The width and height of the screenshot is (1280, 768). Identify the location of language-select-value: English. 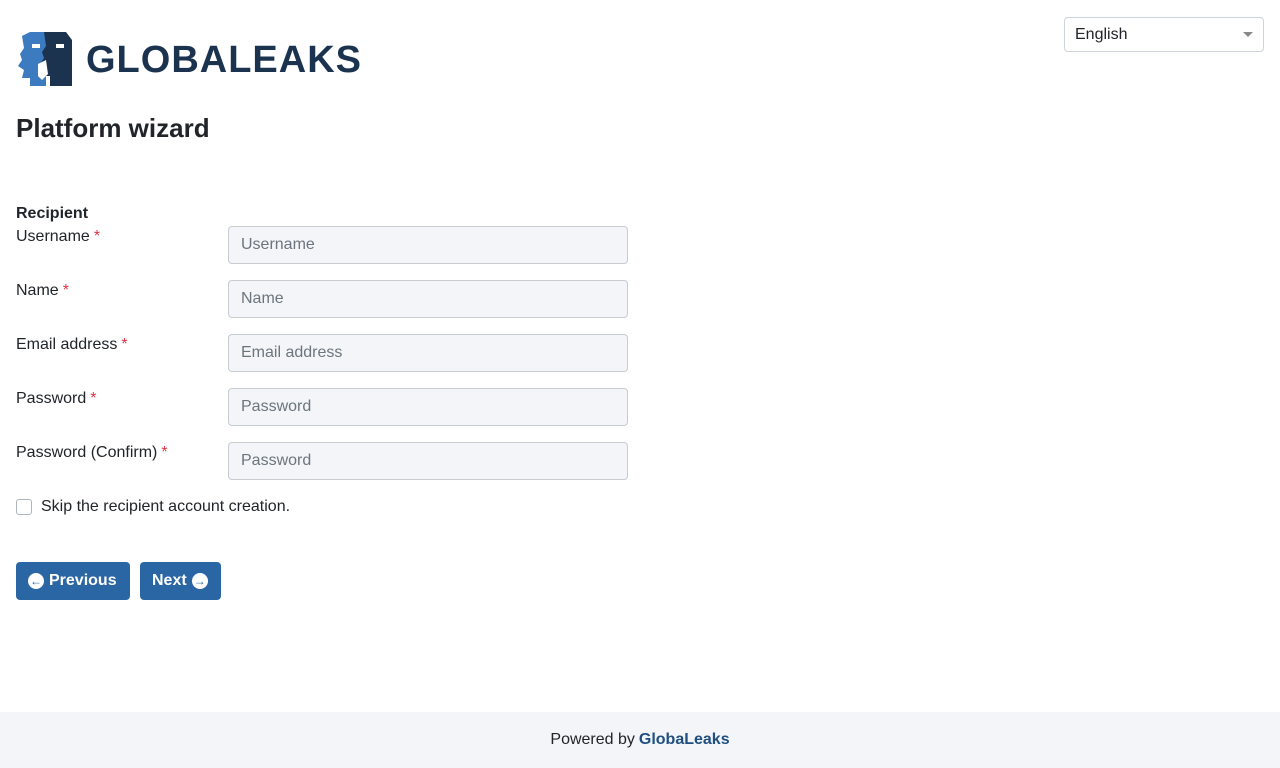
(1101, 34).